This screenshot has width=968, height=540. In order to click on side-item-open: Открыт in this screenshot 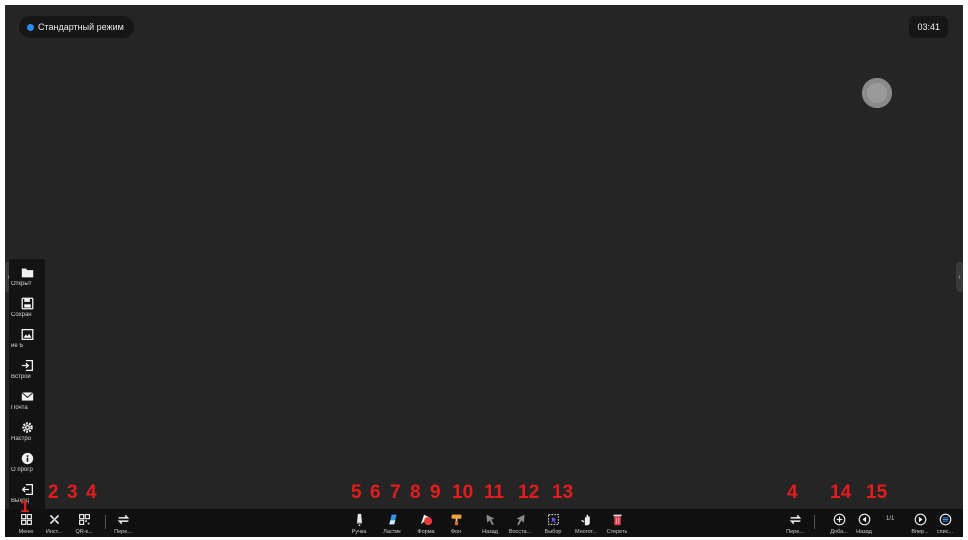, I will do `click(27, 278)`.